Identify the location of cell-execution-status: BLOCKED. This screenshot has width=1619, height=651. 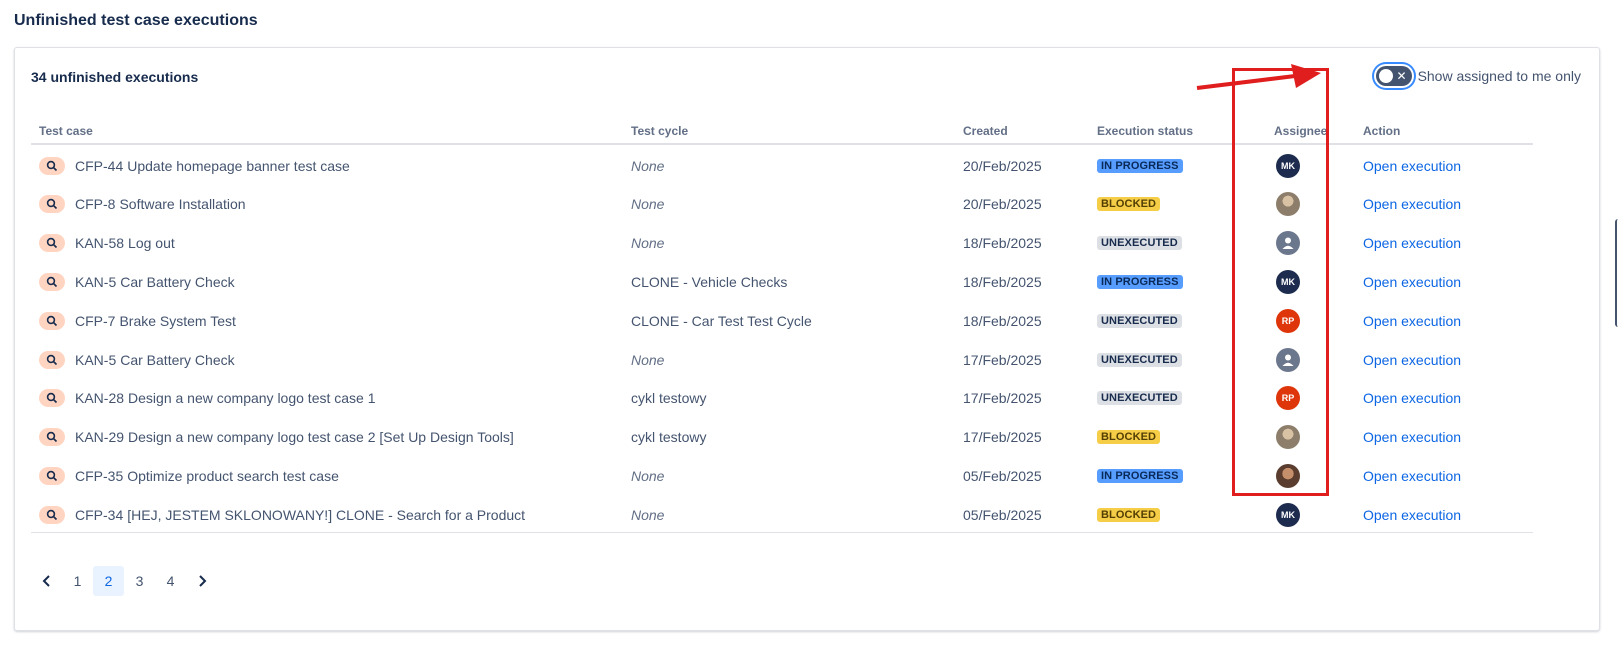
(1129, 204).